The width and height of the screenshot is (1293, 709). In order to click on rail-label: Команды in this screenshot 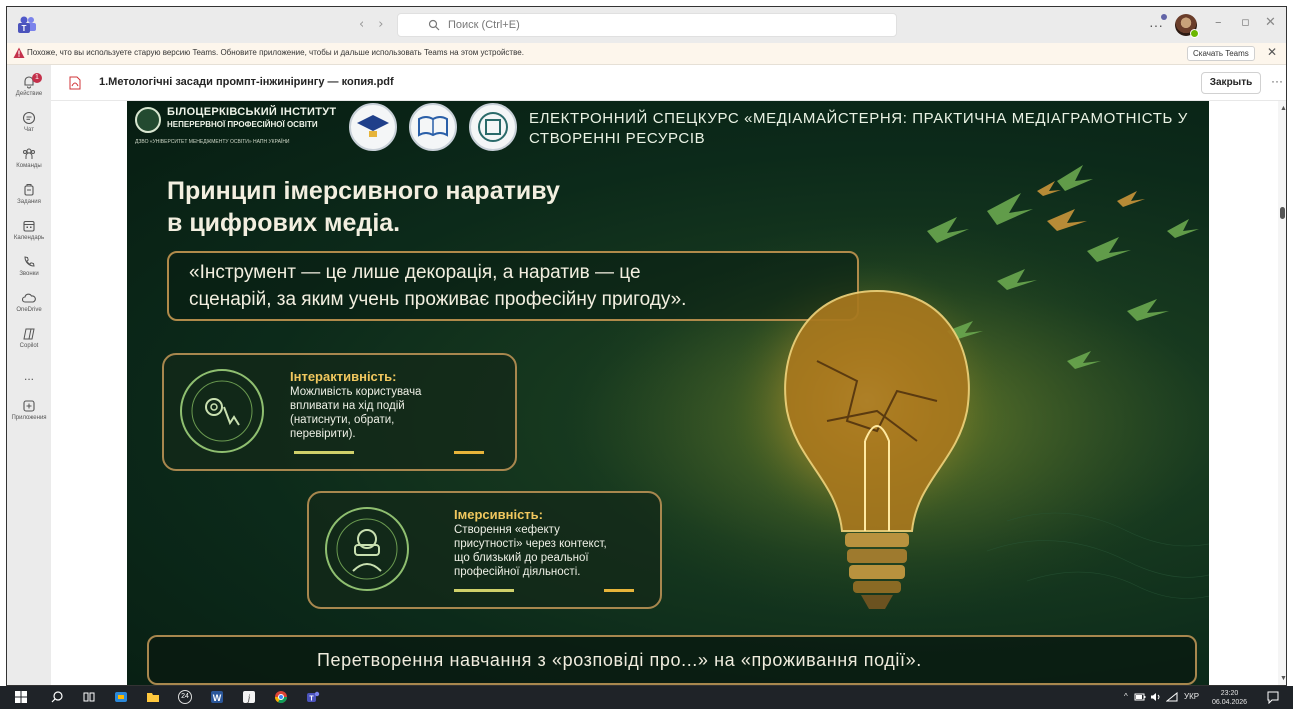, I will do `click(29, 166)`.